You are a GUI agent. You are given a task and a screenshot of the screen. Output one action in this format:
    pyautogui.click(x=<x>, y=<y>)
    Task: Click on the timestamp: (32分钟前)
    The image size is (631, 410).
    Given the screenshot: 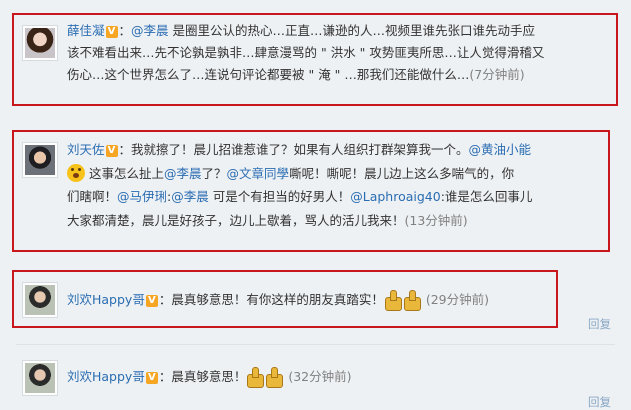 What is the action you would take?
    pyautogui.click(x=320, y=376)
    